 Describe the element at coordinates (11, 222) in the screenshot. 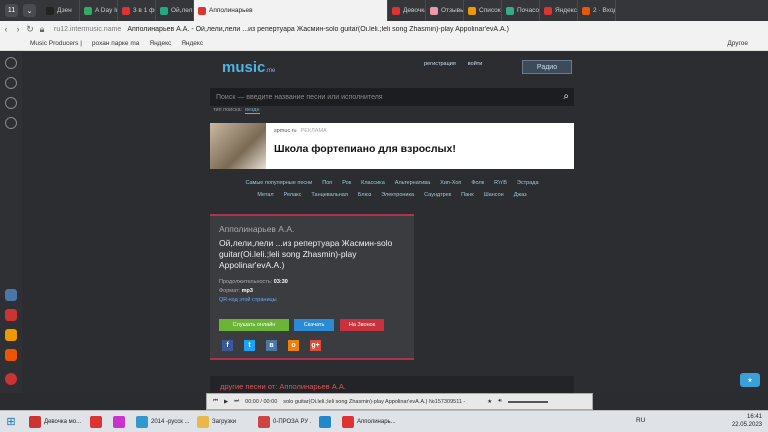

I see `browser-sidebar` at that location.